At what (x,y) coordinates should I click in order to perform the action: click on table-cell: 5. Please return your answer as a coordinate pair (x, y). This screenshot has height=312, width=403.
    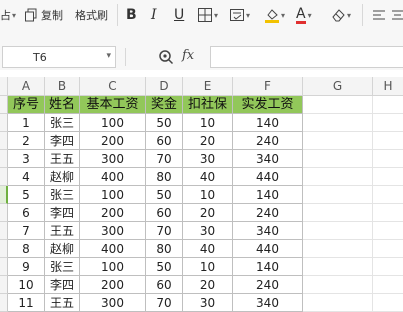
    Looking at the image, I should click on (26, 195).